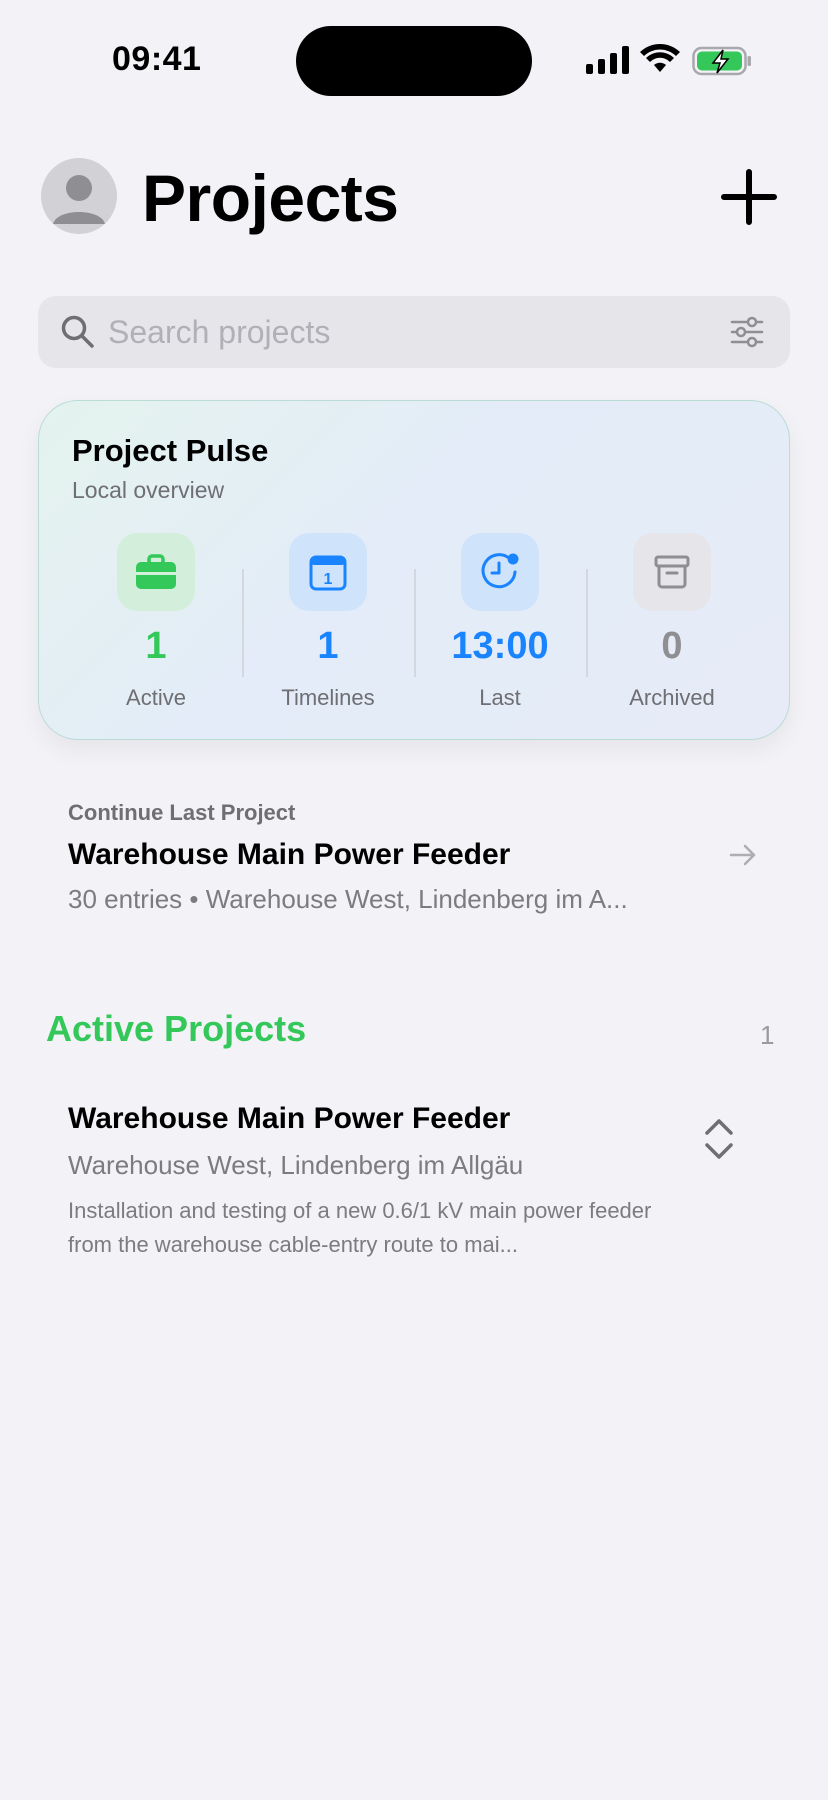 The image size is (828, 1800). What do you see at coordinates (672, 623) in the screenshot?
I see `stat-archived: 0 Archived` at bounding box center [672, 623].